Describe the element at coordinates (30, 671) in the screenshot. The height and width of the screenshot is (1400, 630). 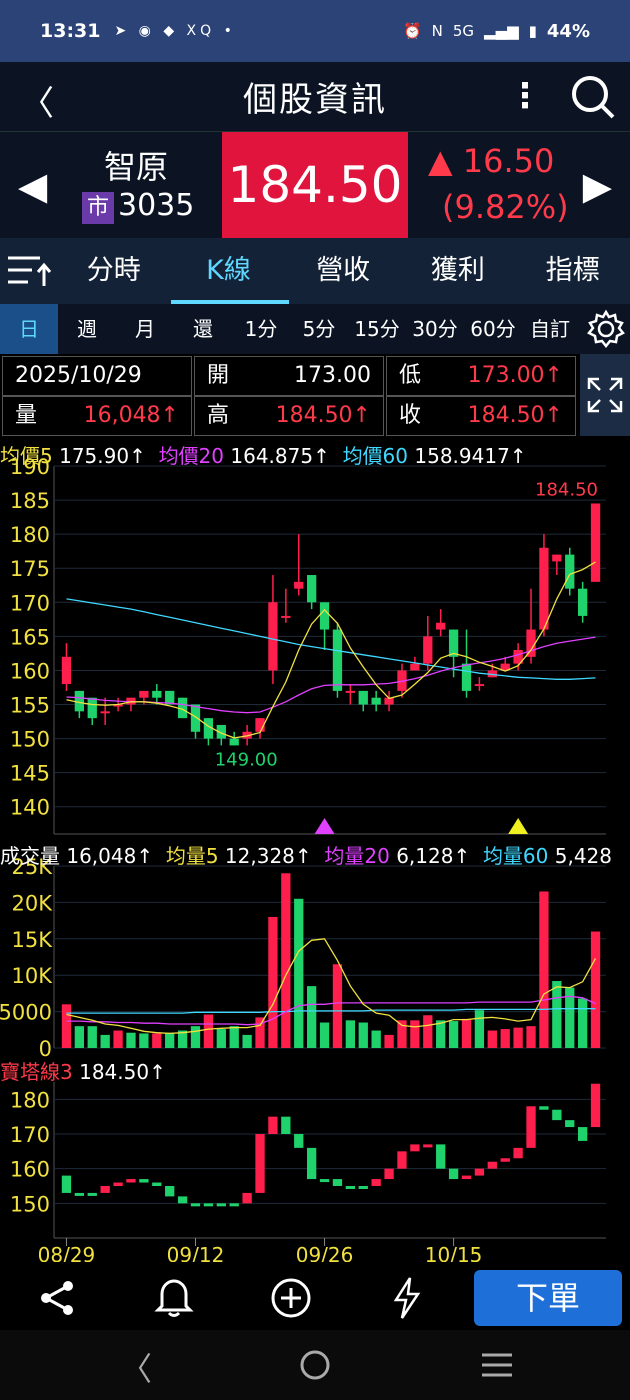
I see `price-tick-label: 160` at that location.